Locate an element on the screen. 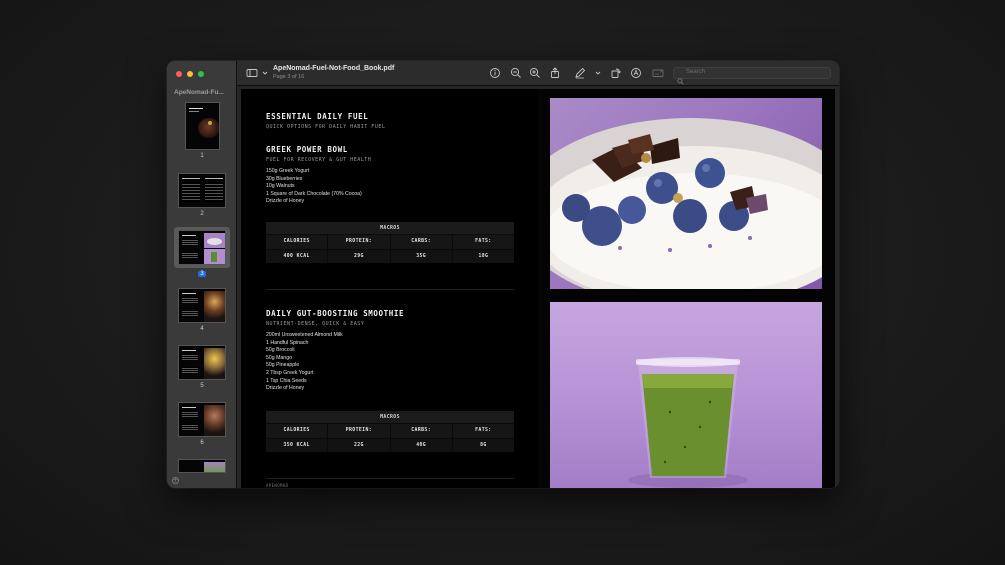 The height and width of the screenshot is (565, 1005). search-icon is located at coordinates (680, 77).